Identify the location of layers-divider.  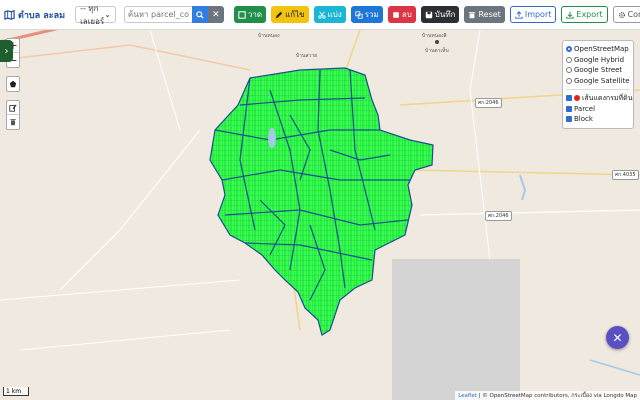
(598, 89).